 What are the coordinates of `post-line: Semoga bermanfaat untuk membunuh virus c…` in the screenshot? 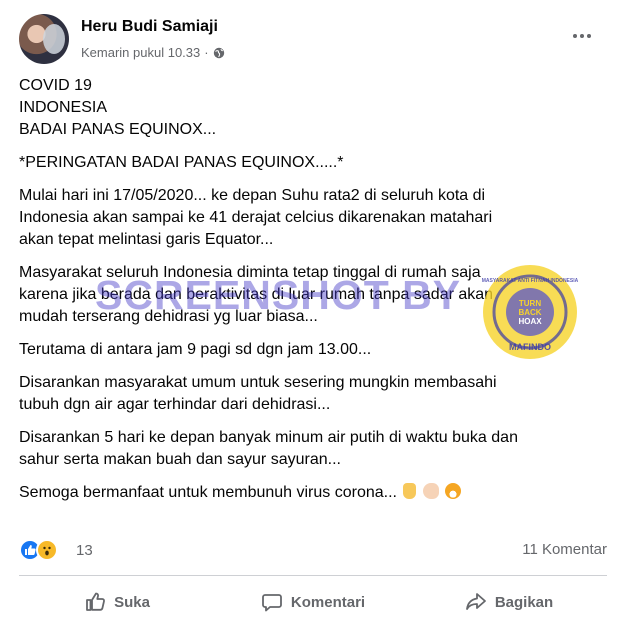 It's located at (316, 493).